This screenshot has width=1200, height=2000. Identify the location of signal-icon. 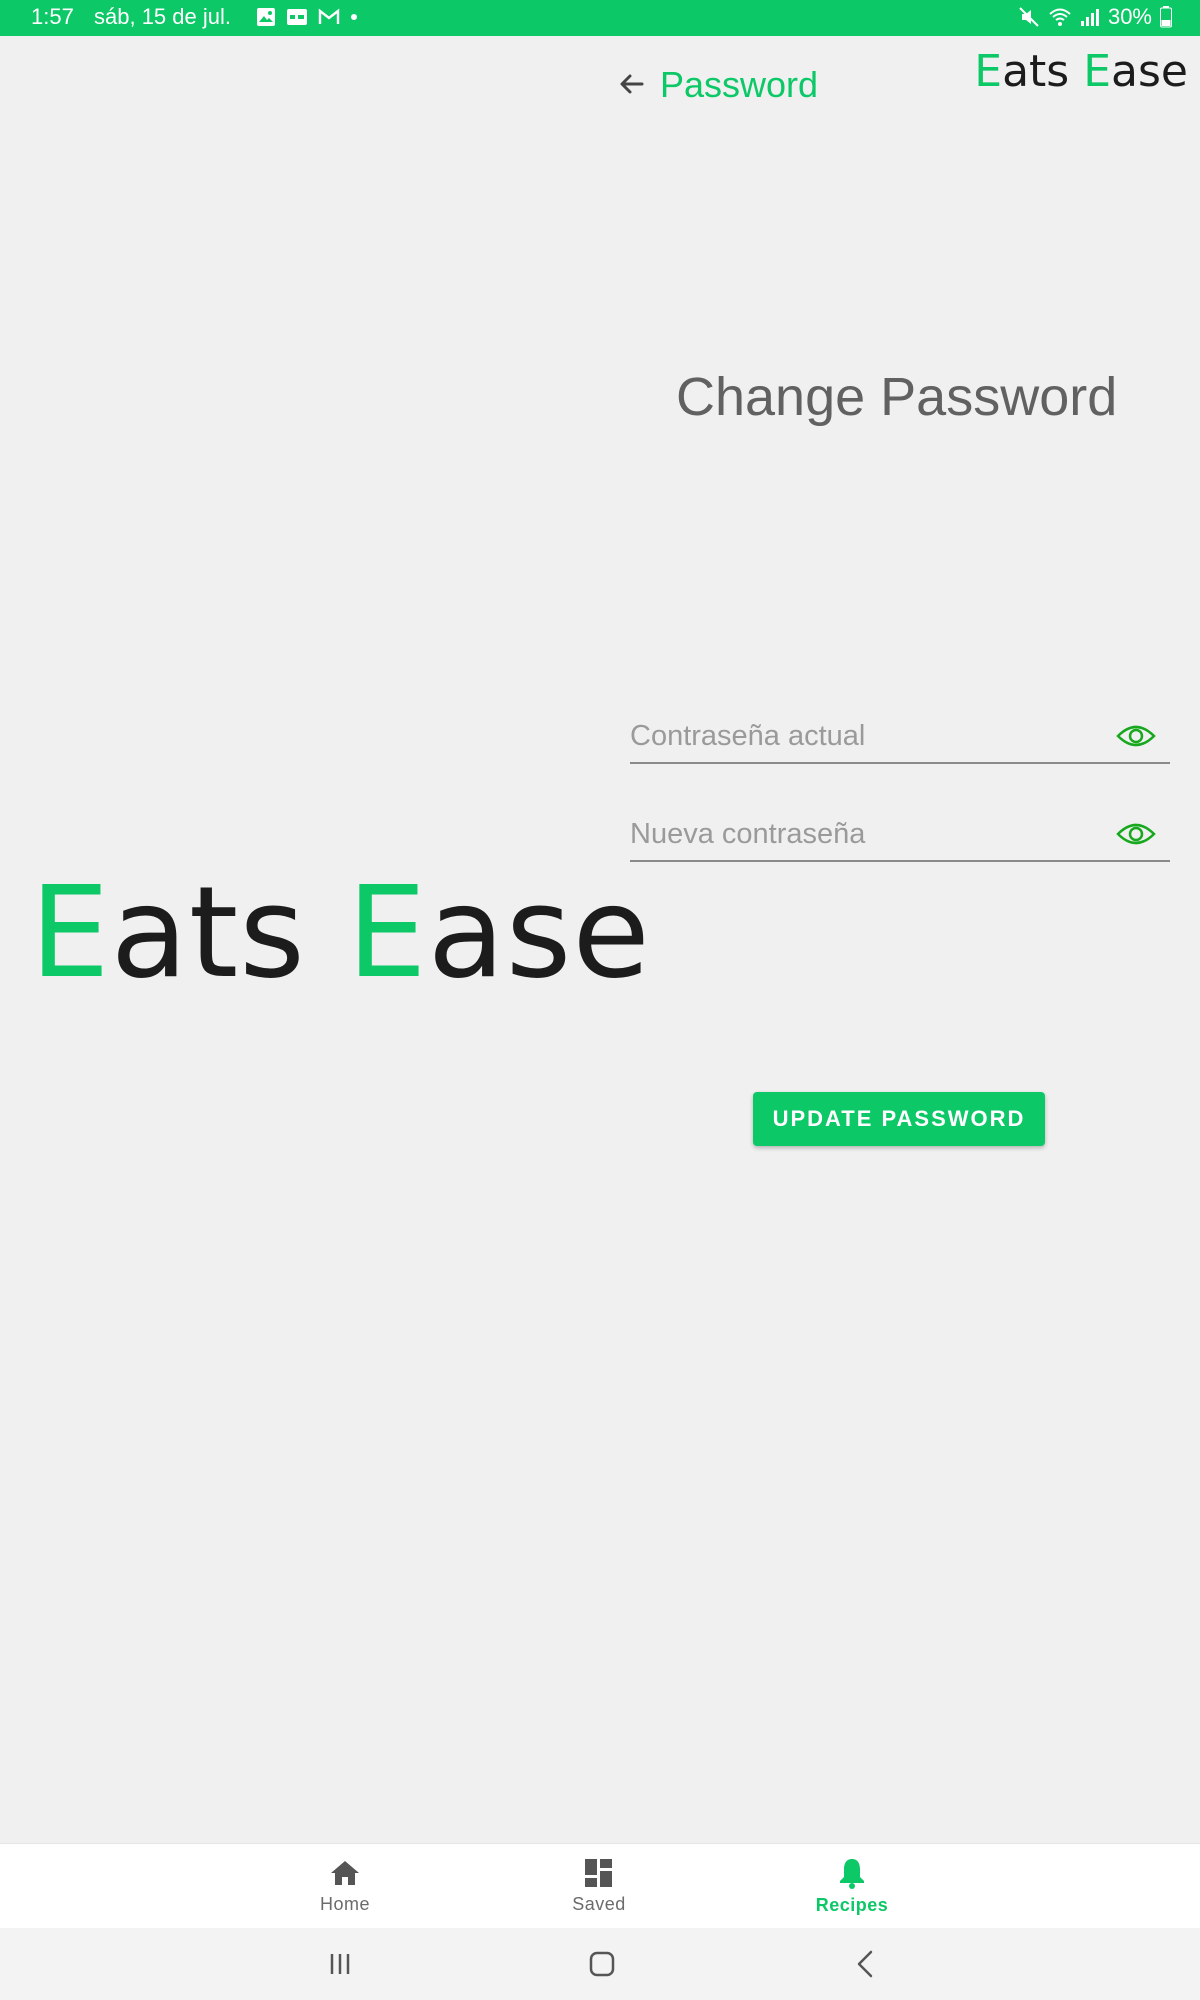
(1089, 17).